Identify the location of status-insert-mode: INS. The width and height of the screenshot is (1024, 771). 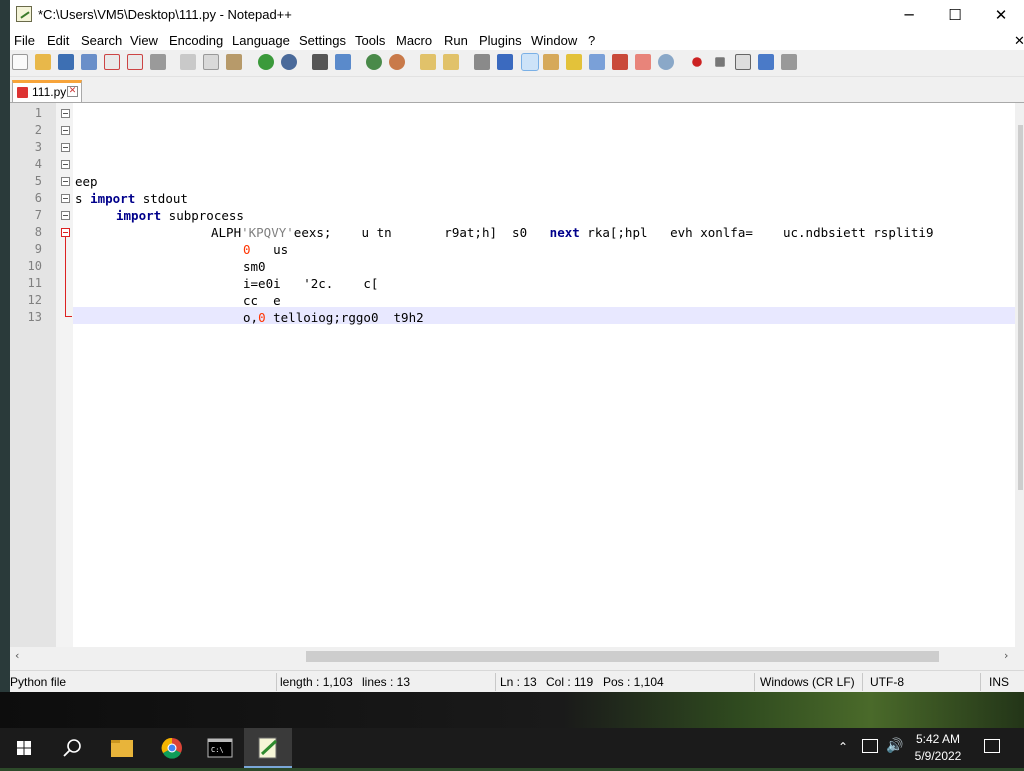
(999, 682).